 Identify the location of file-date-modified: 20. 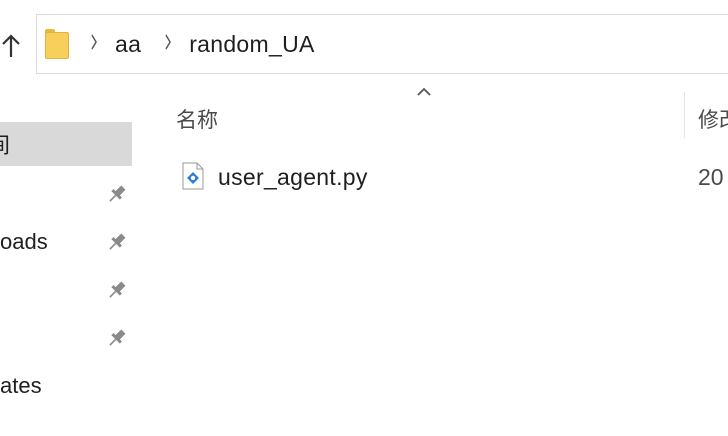
(711, 177).